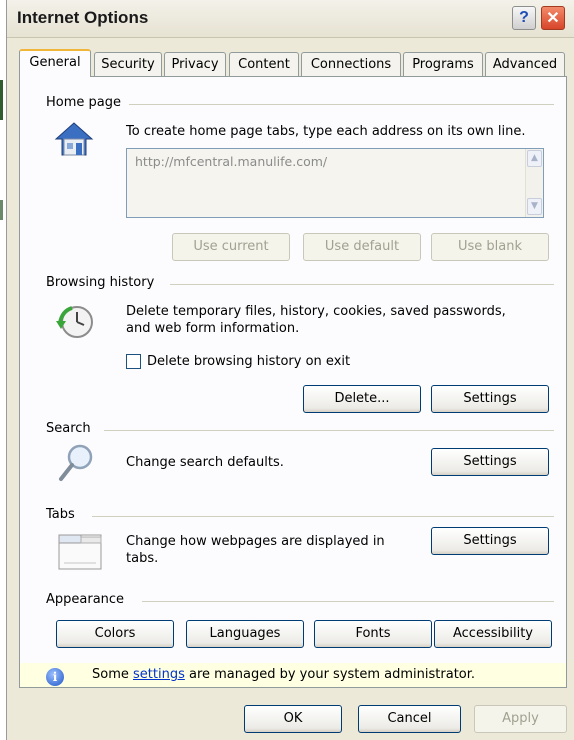 The image size is (574, 740). What do you see at coordinates (76, 462) in the screenshot?
I see `magnifier-icon` at bounding box center [76, 462].